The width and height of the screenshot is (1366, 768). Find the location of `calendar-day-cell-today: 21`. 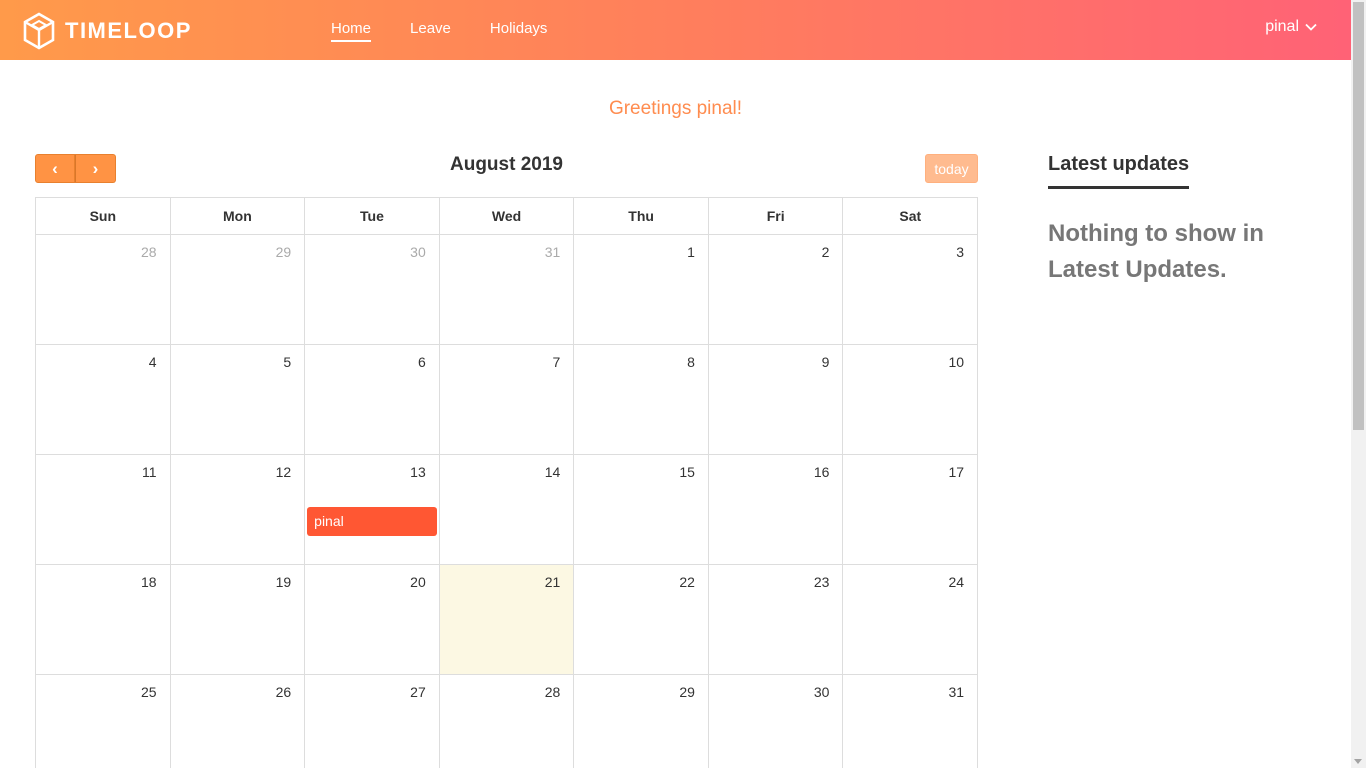

calendar-day-cell-today: 21 is located at coordinates (507, 619).